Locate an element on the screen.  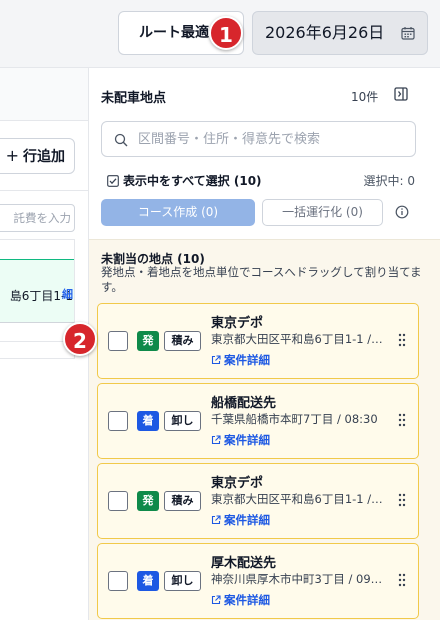
point-name: 船橋配送先 is located at coordinates (244, 403).